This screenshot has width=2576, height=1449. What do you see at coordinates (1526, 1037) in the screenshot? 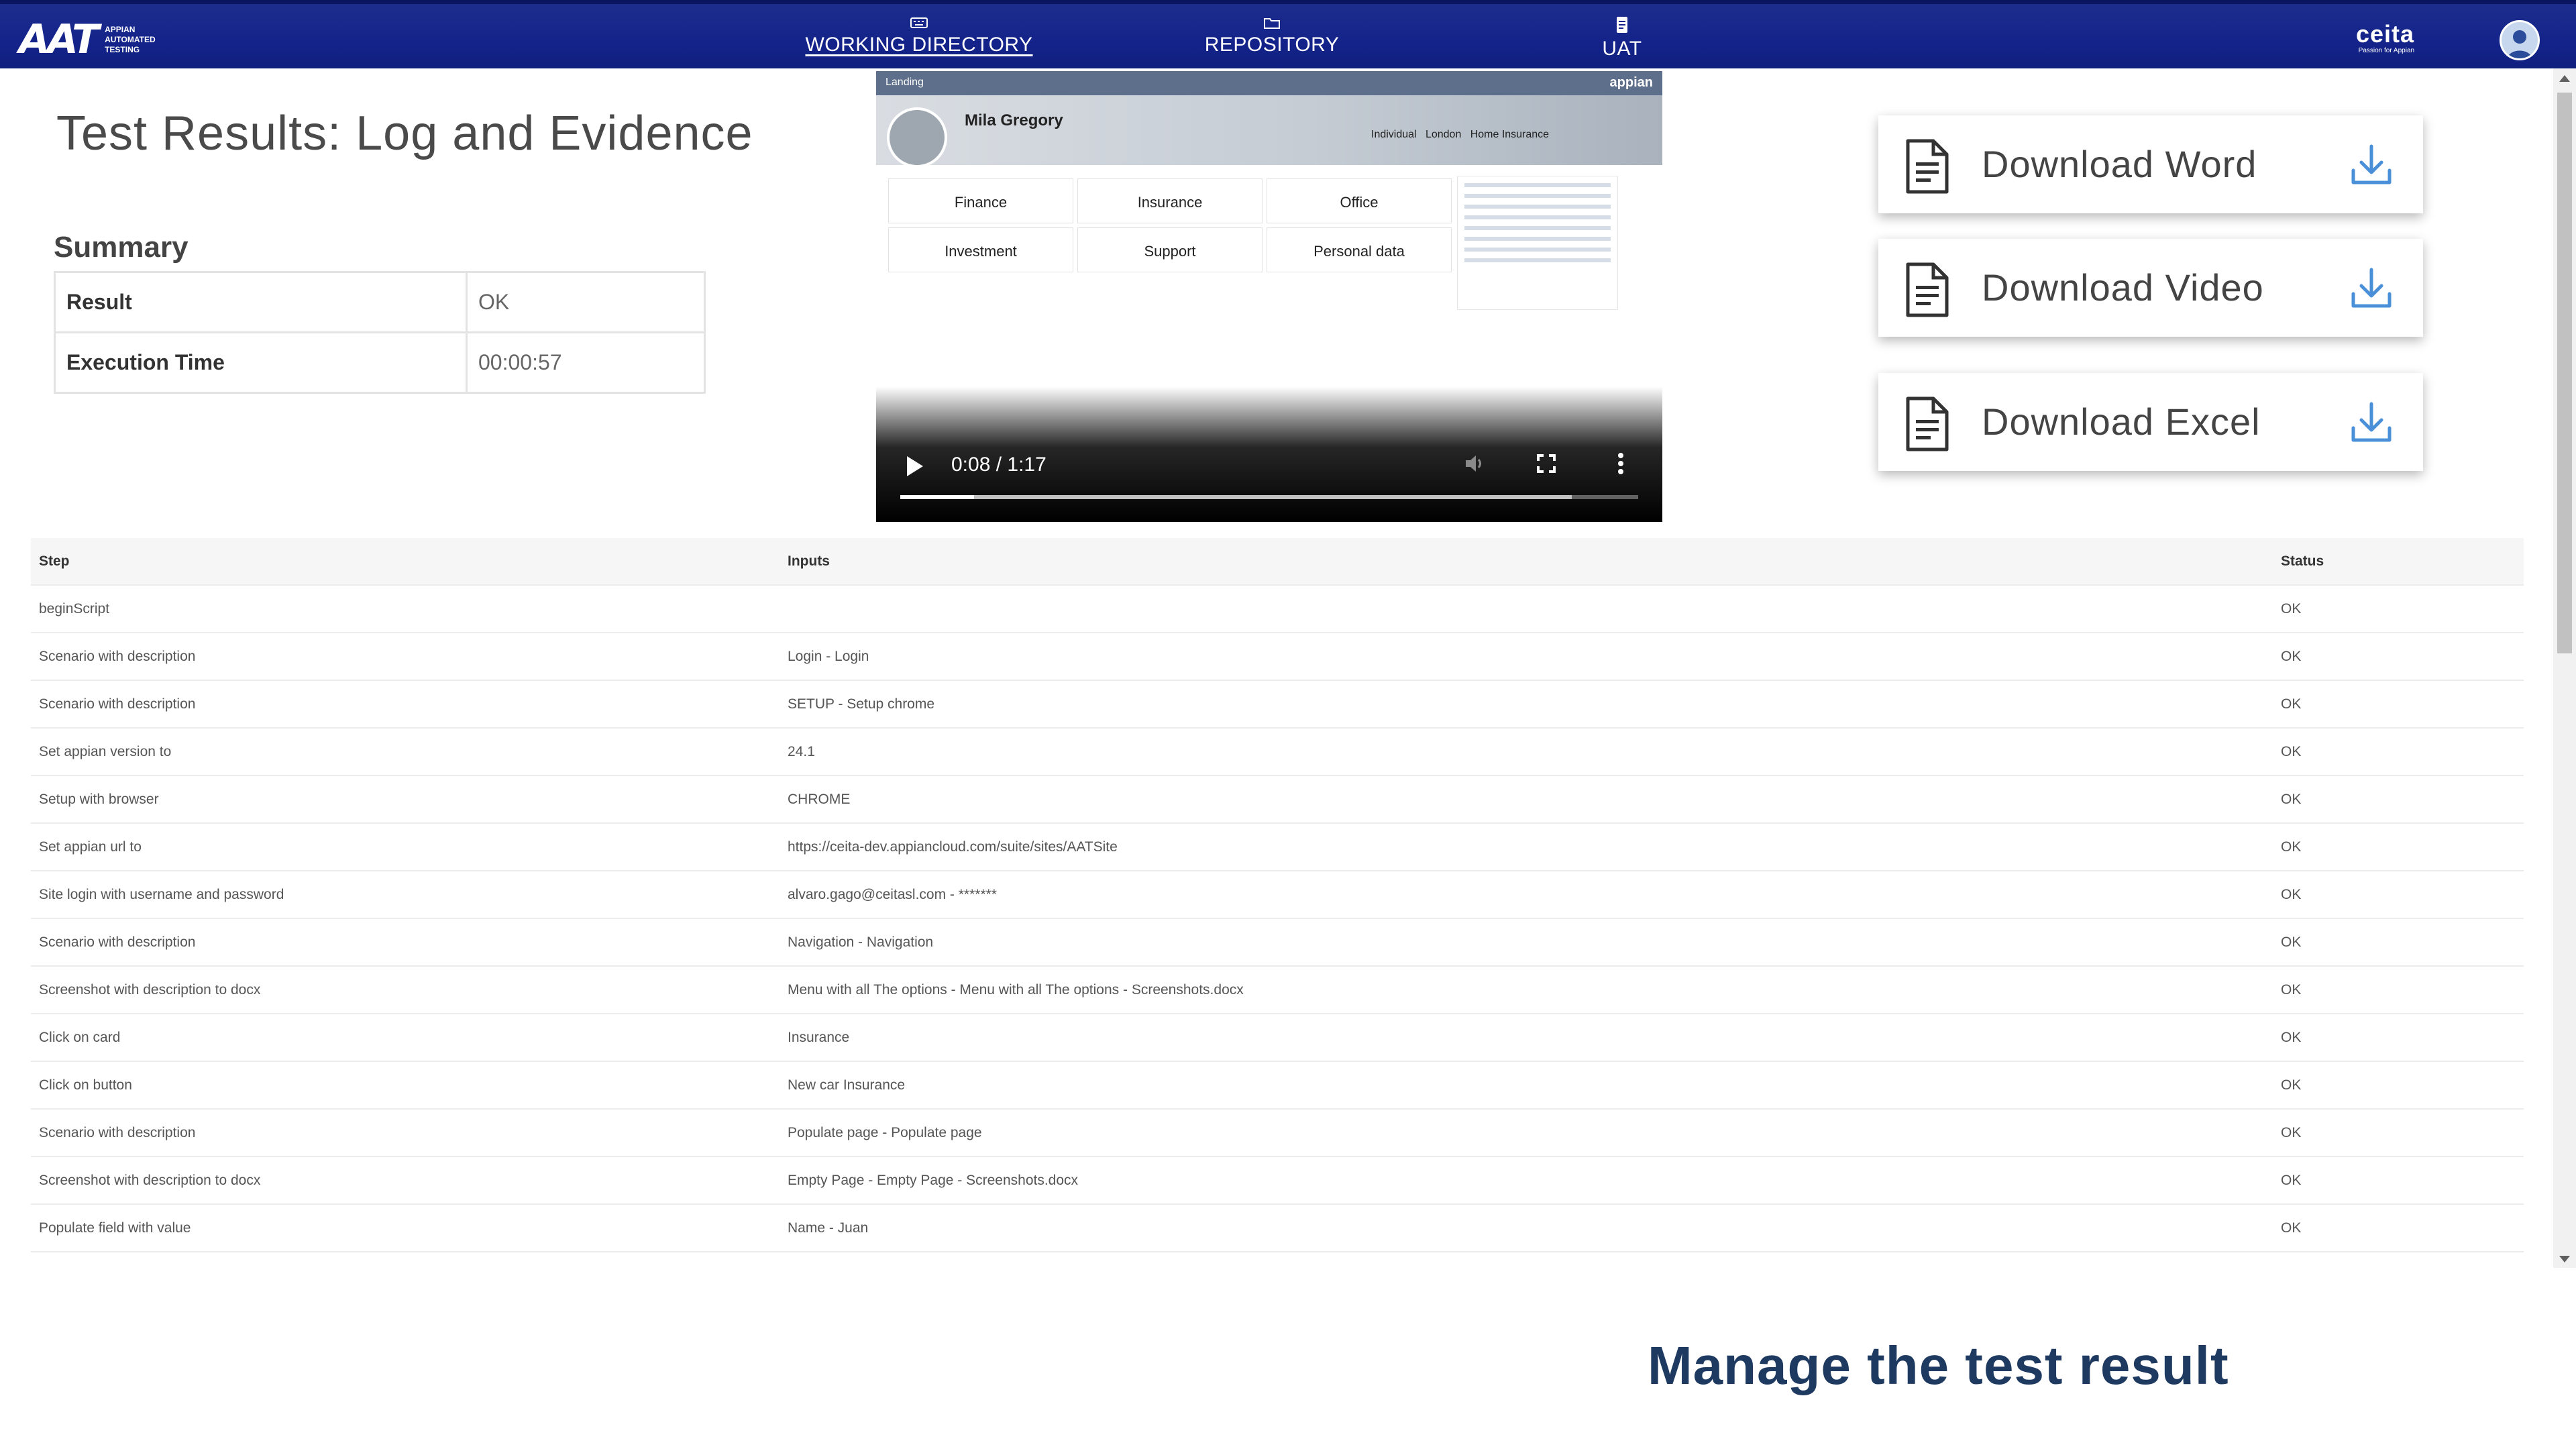
I see `inputs-cell: Insurance` at bounding box center [1526, 1037].